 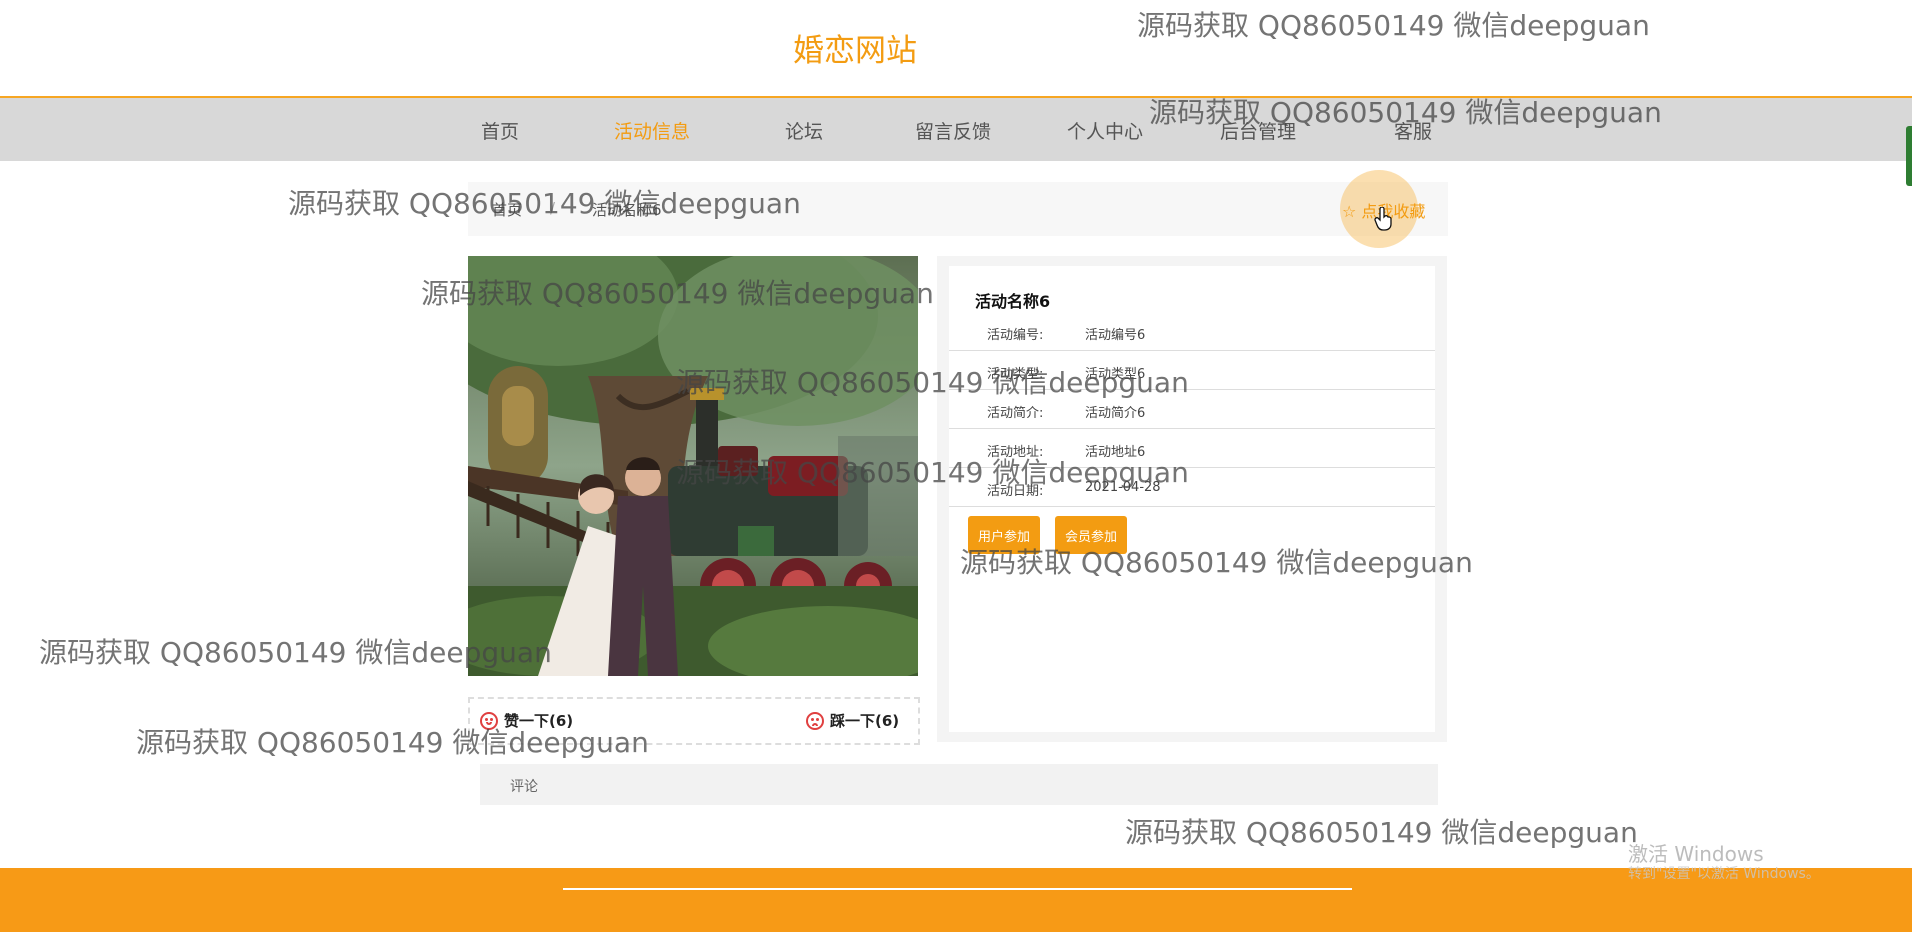 What do you see at coordinates (1015, 491) in the screenshot?
I see `row-label: 活动日期:` at bounding box center [1015, 491].